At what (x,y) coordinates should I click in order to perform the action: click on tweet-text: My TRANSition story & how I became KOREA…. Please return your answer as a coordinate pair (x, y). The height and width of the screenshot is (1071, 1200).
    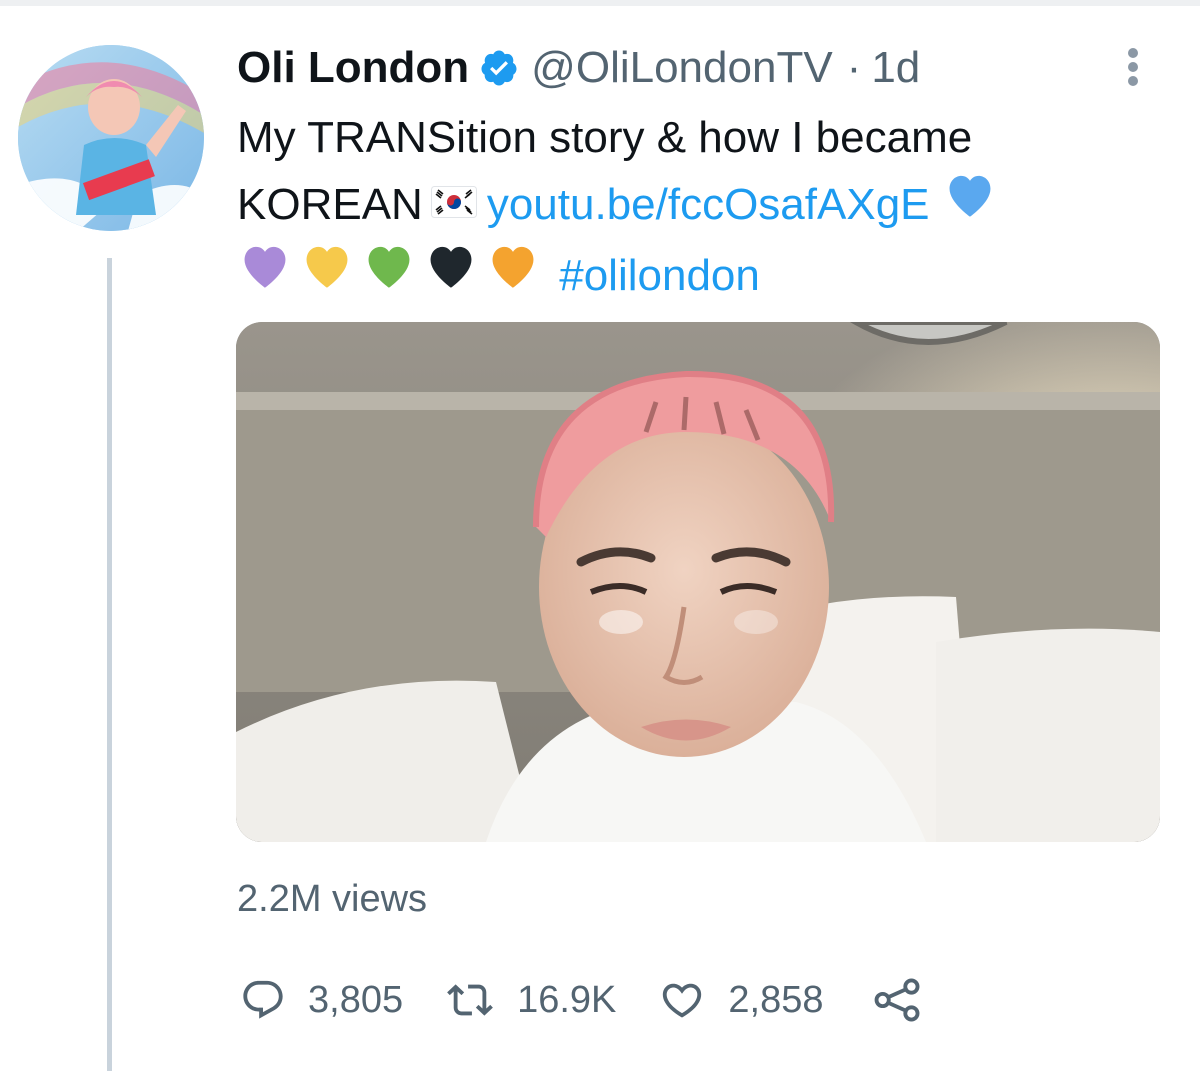
    Looking at the image, I should click on (687, 208).